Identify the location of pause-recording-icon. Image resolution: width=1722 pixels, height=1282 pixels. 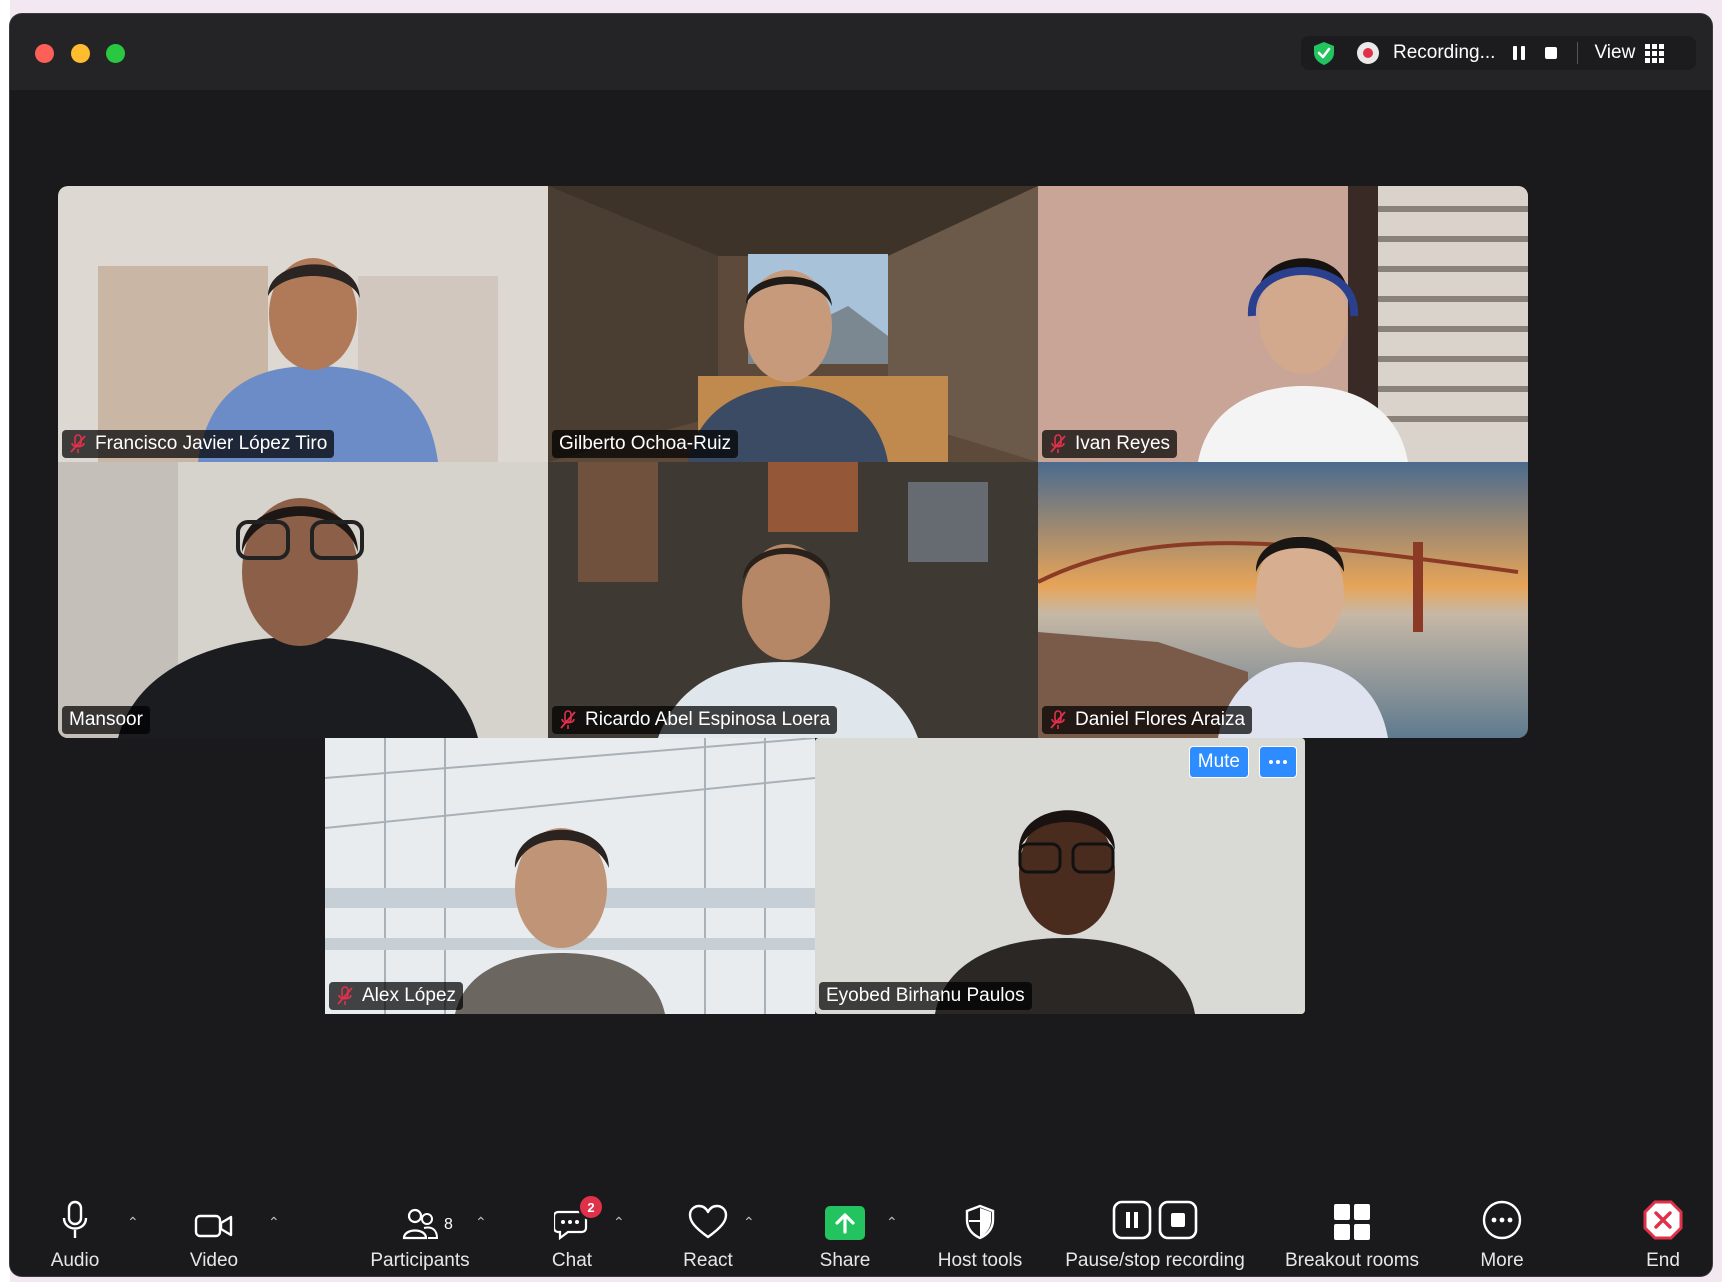
(1519, 53).